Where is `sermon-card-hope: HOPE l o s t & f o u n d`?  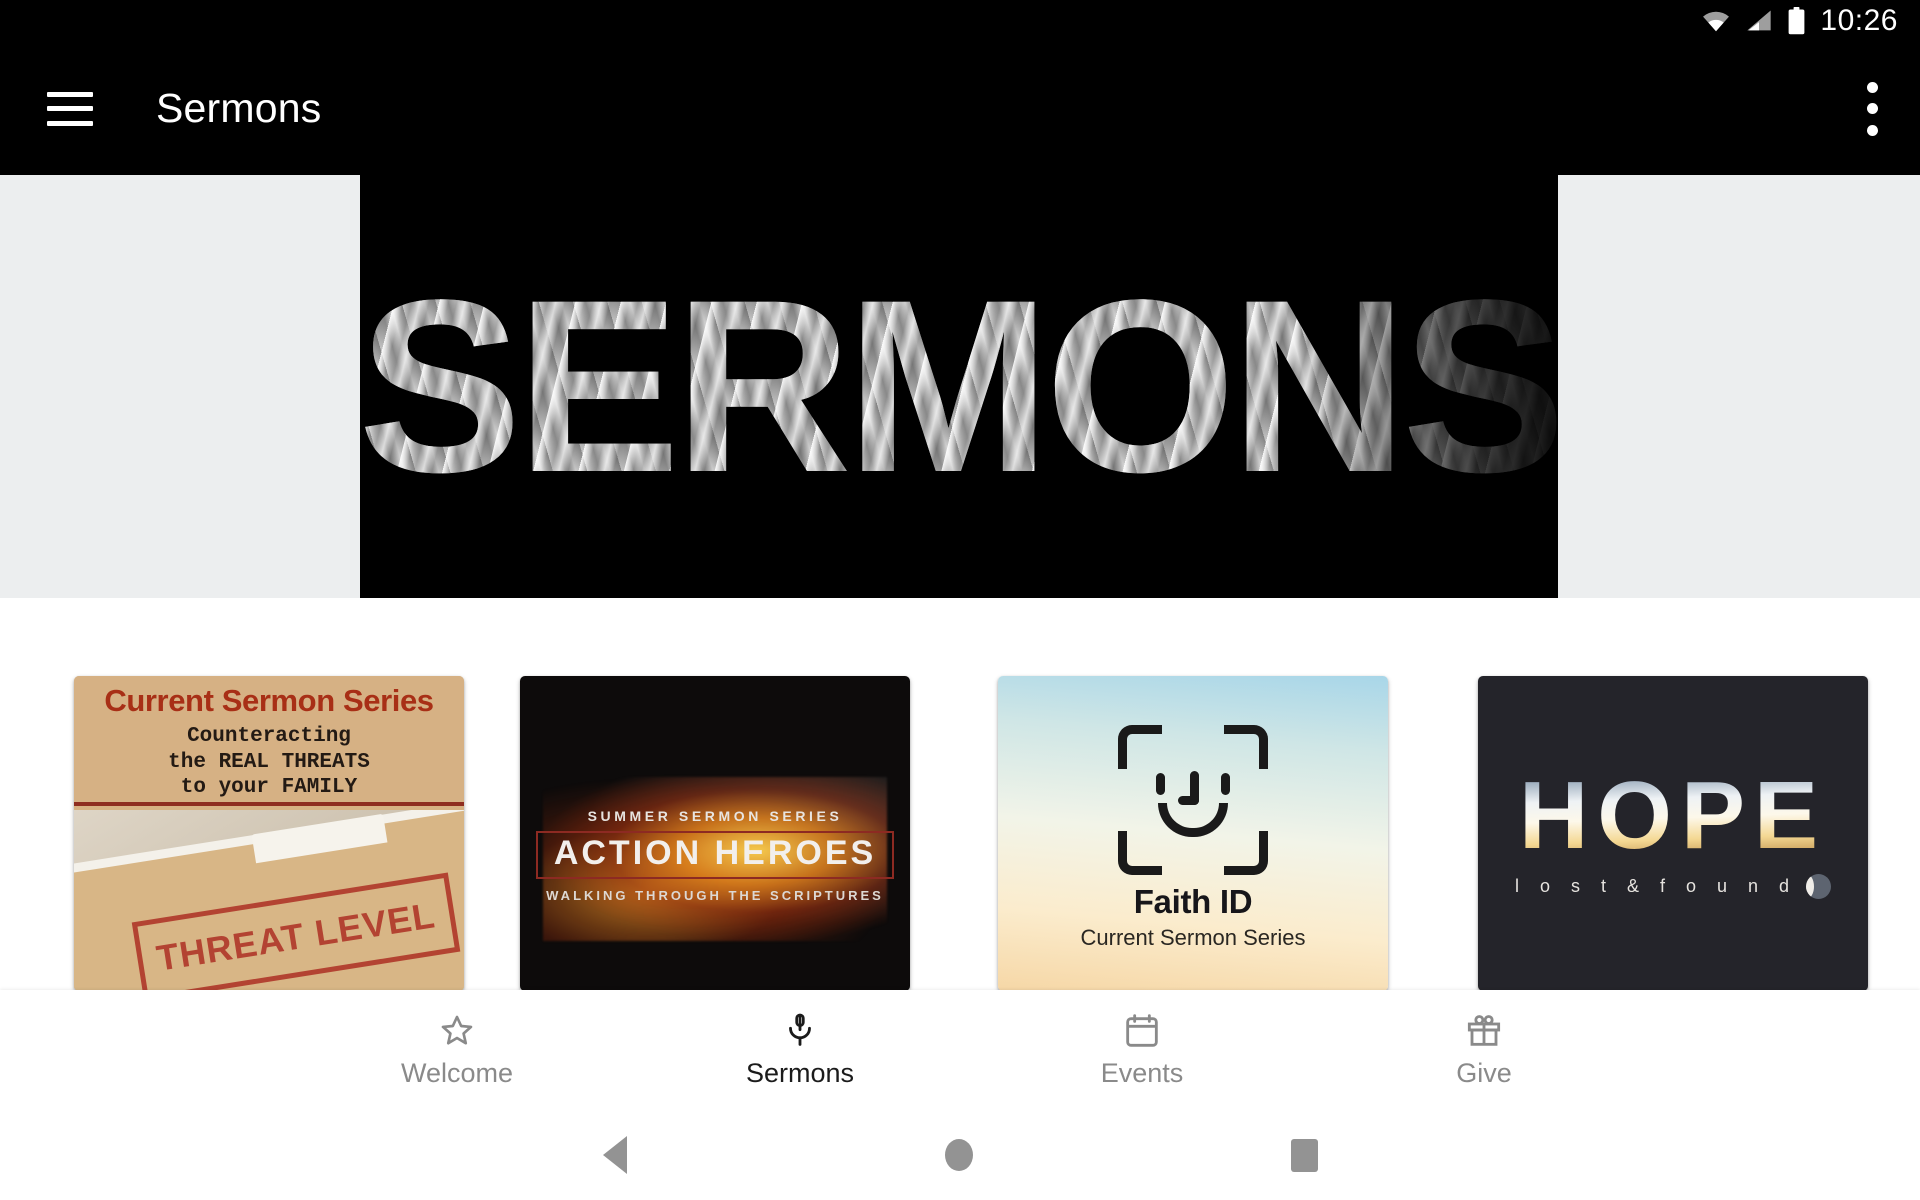 sermon-card-hope: HOPE l o s t & f o u n d is located at coordinates (1673, 833).